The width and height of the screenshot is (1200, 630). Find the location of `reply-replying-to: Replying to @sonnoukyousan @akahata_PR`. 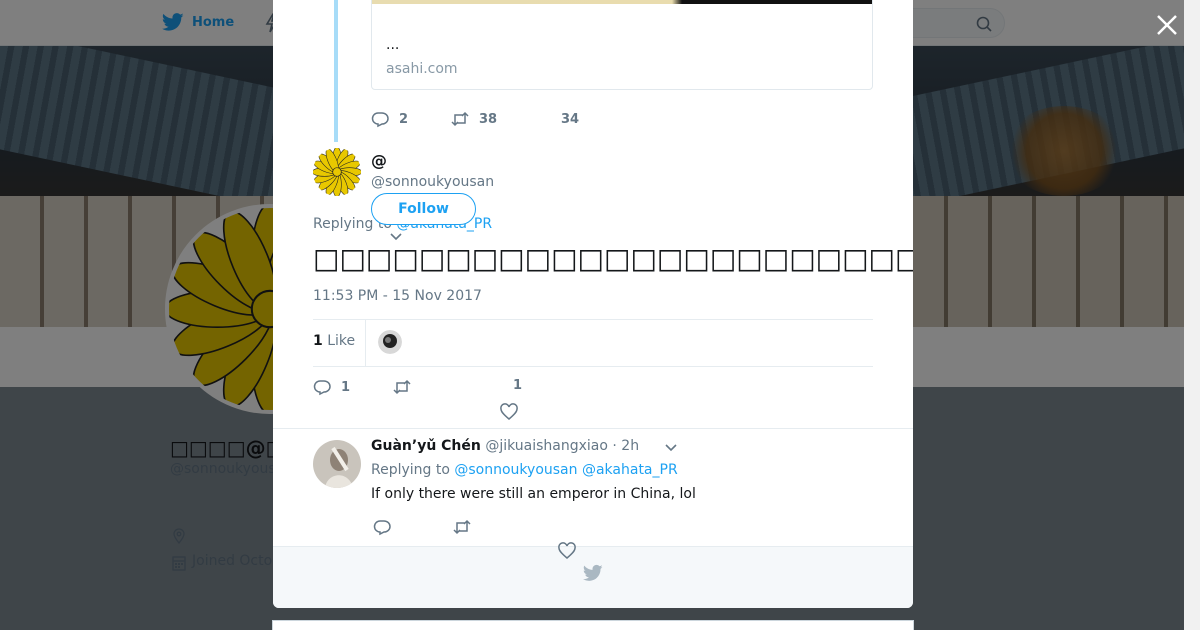

reply-replying-to: Replying to @sonnoukyousan @akahata_PR is located at coordinates (524, 470).